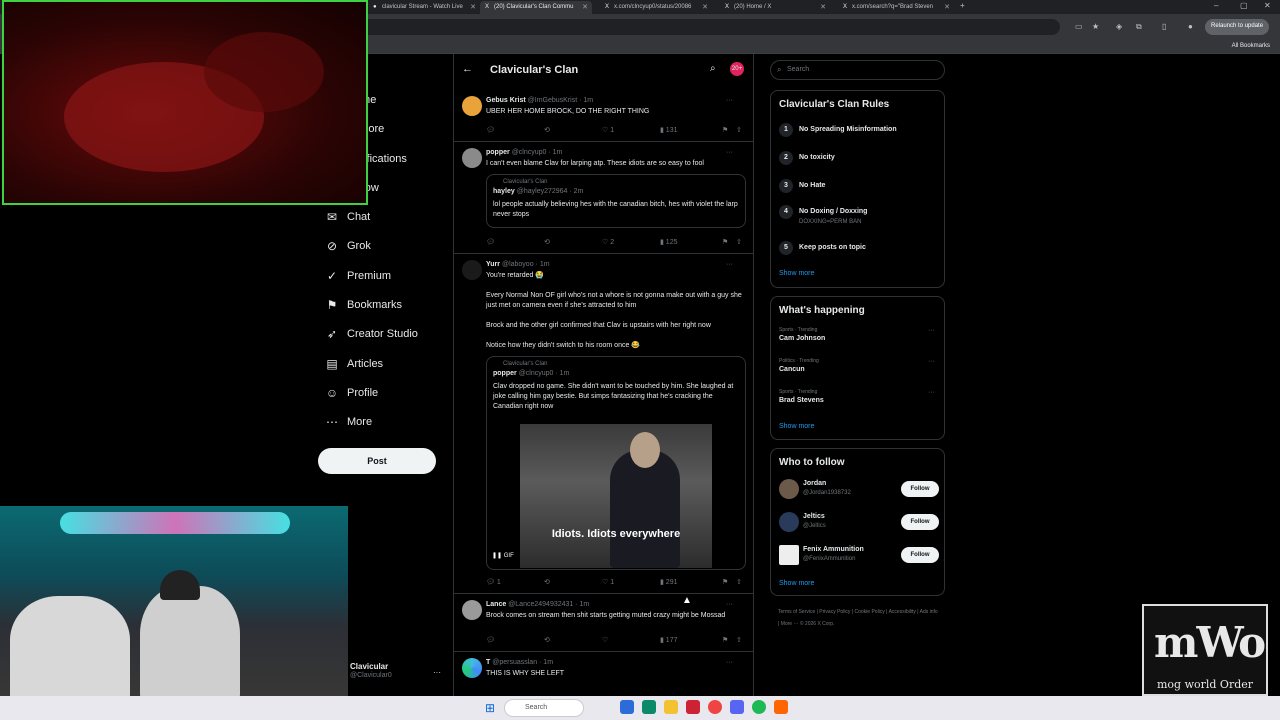 Image resolution: width=1280 pixels, height=720 pixels. I want to click on nav-grok: ⊘ Grok, so click(348, 246).